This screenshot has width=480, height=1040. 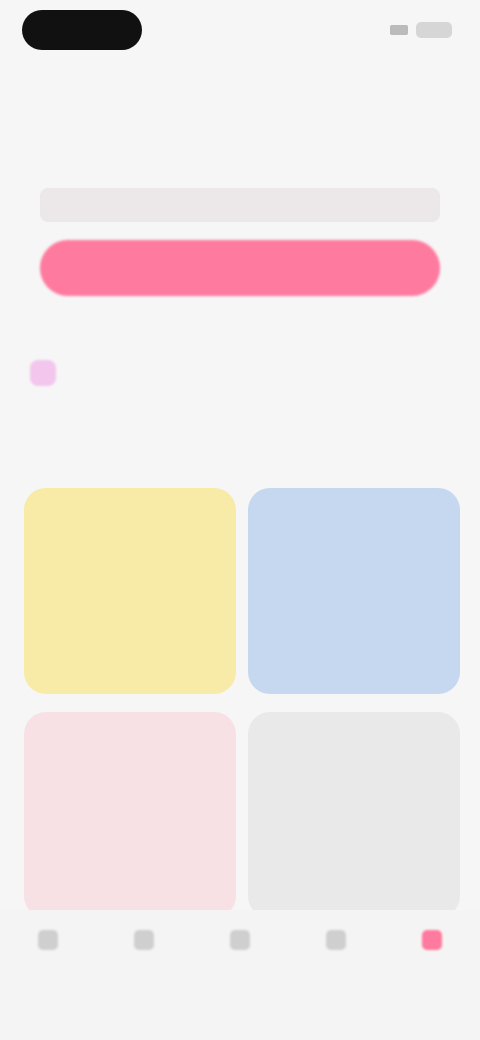 I want to click on battery-icon, so click(x=434, y=30).